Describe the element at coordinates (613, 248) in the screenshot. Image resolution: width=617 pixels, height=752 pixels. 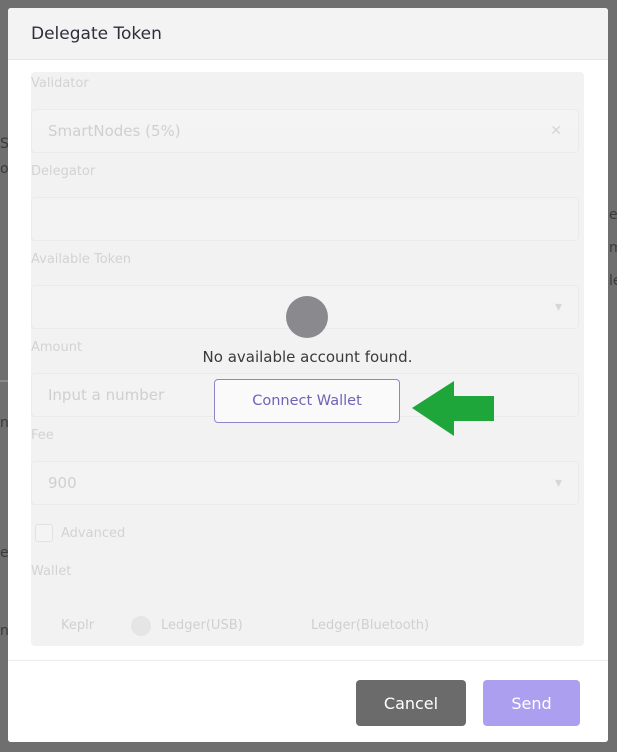
I see `background-text: m` at that location.